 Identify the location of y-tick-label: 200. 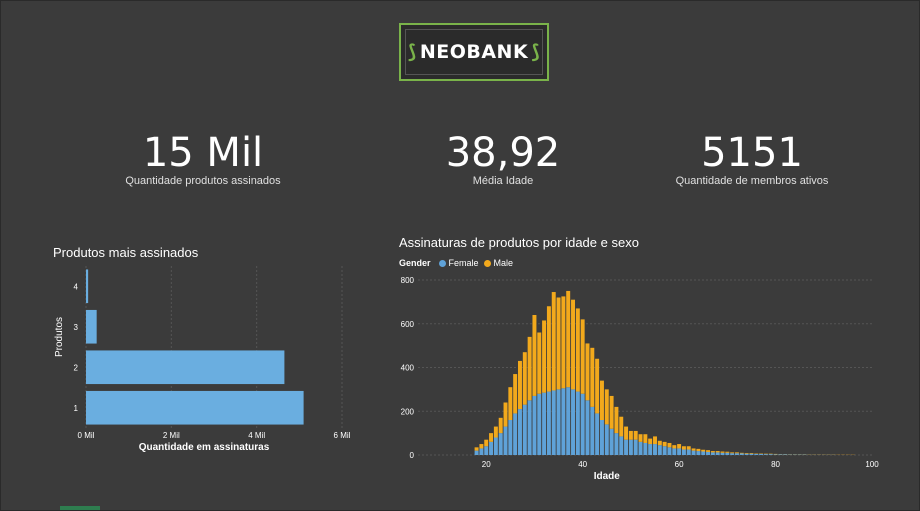
(408, 411).